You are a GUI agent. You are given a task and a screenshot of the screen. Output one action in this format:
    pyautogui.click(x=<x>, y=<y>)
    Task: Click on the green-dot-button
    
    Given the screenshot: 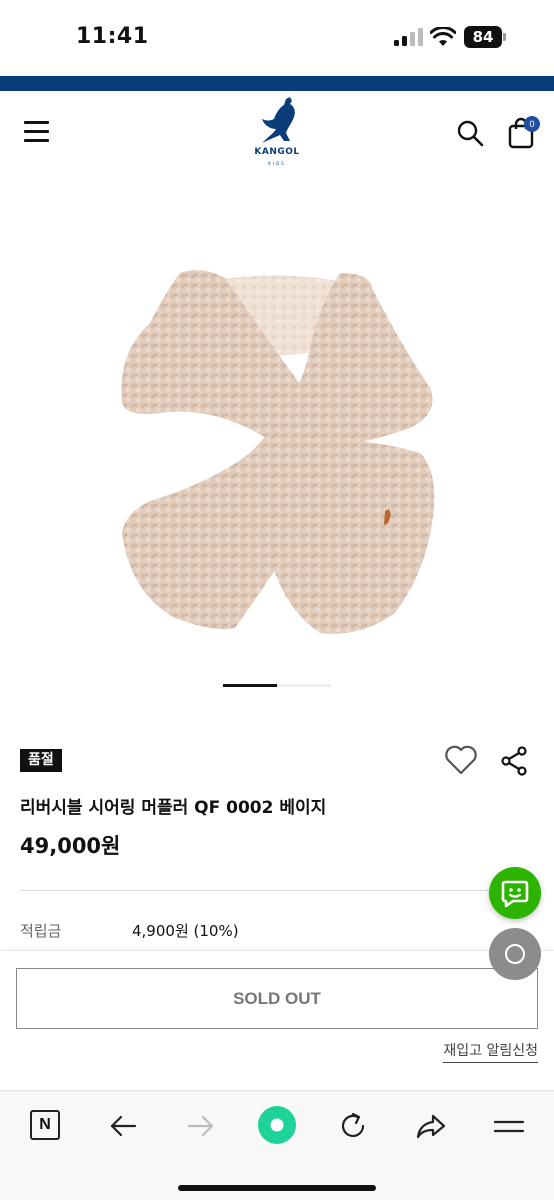 What is the action you would take?
    pyautogui.click(x=277, y=1125)
    